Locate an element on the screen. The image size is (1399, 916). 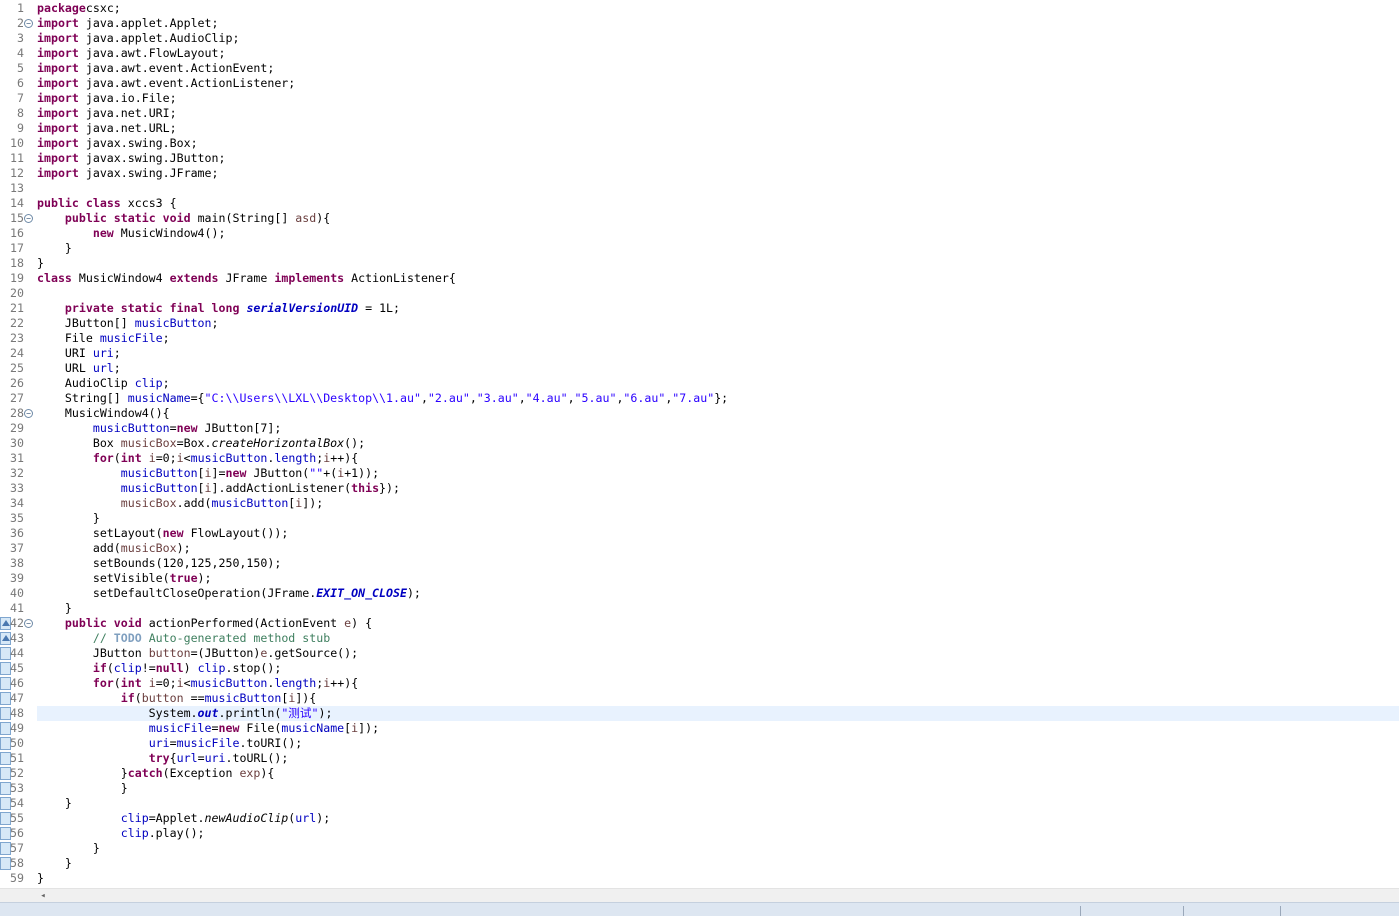
code-line: 32 musicButton[i]=new JButton(""+(i+1)); is located at coordinates (699, 473).